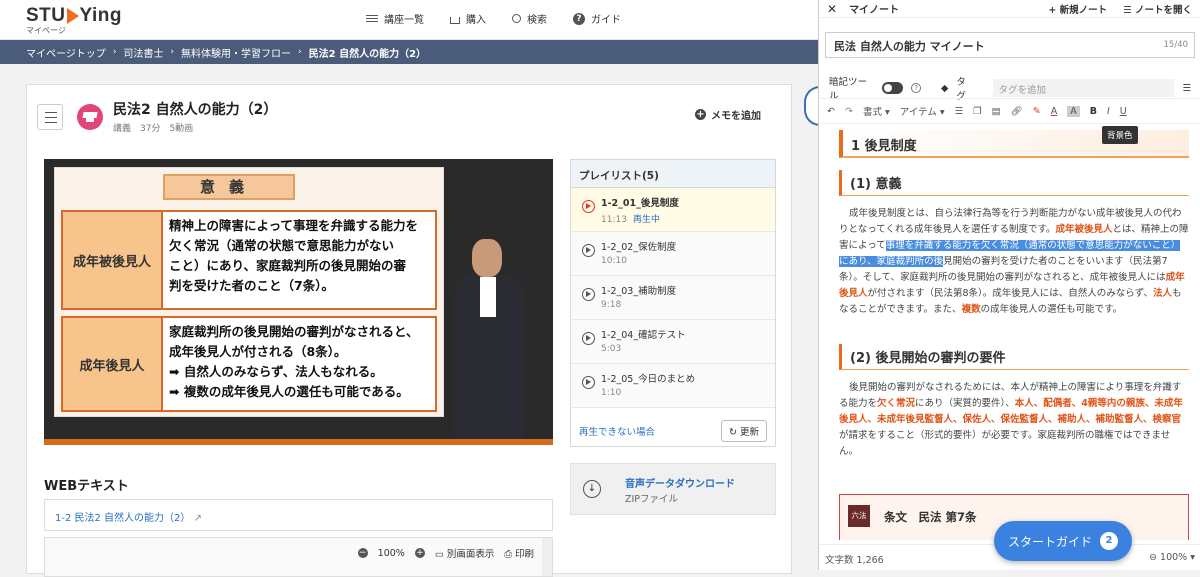 Image resolution: width=1200 pixels, height=577 pixels. What do you see at coordinates (673, 489) in the screenshot?
I see `audio-download: ↓ 音声データダウンロード ZIPファイル` at bounding box center [673, 489].